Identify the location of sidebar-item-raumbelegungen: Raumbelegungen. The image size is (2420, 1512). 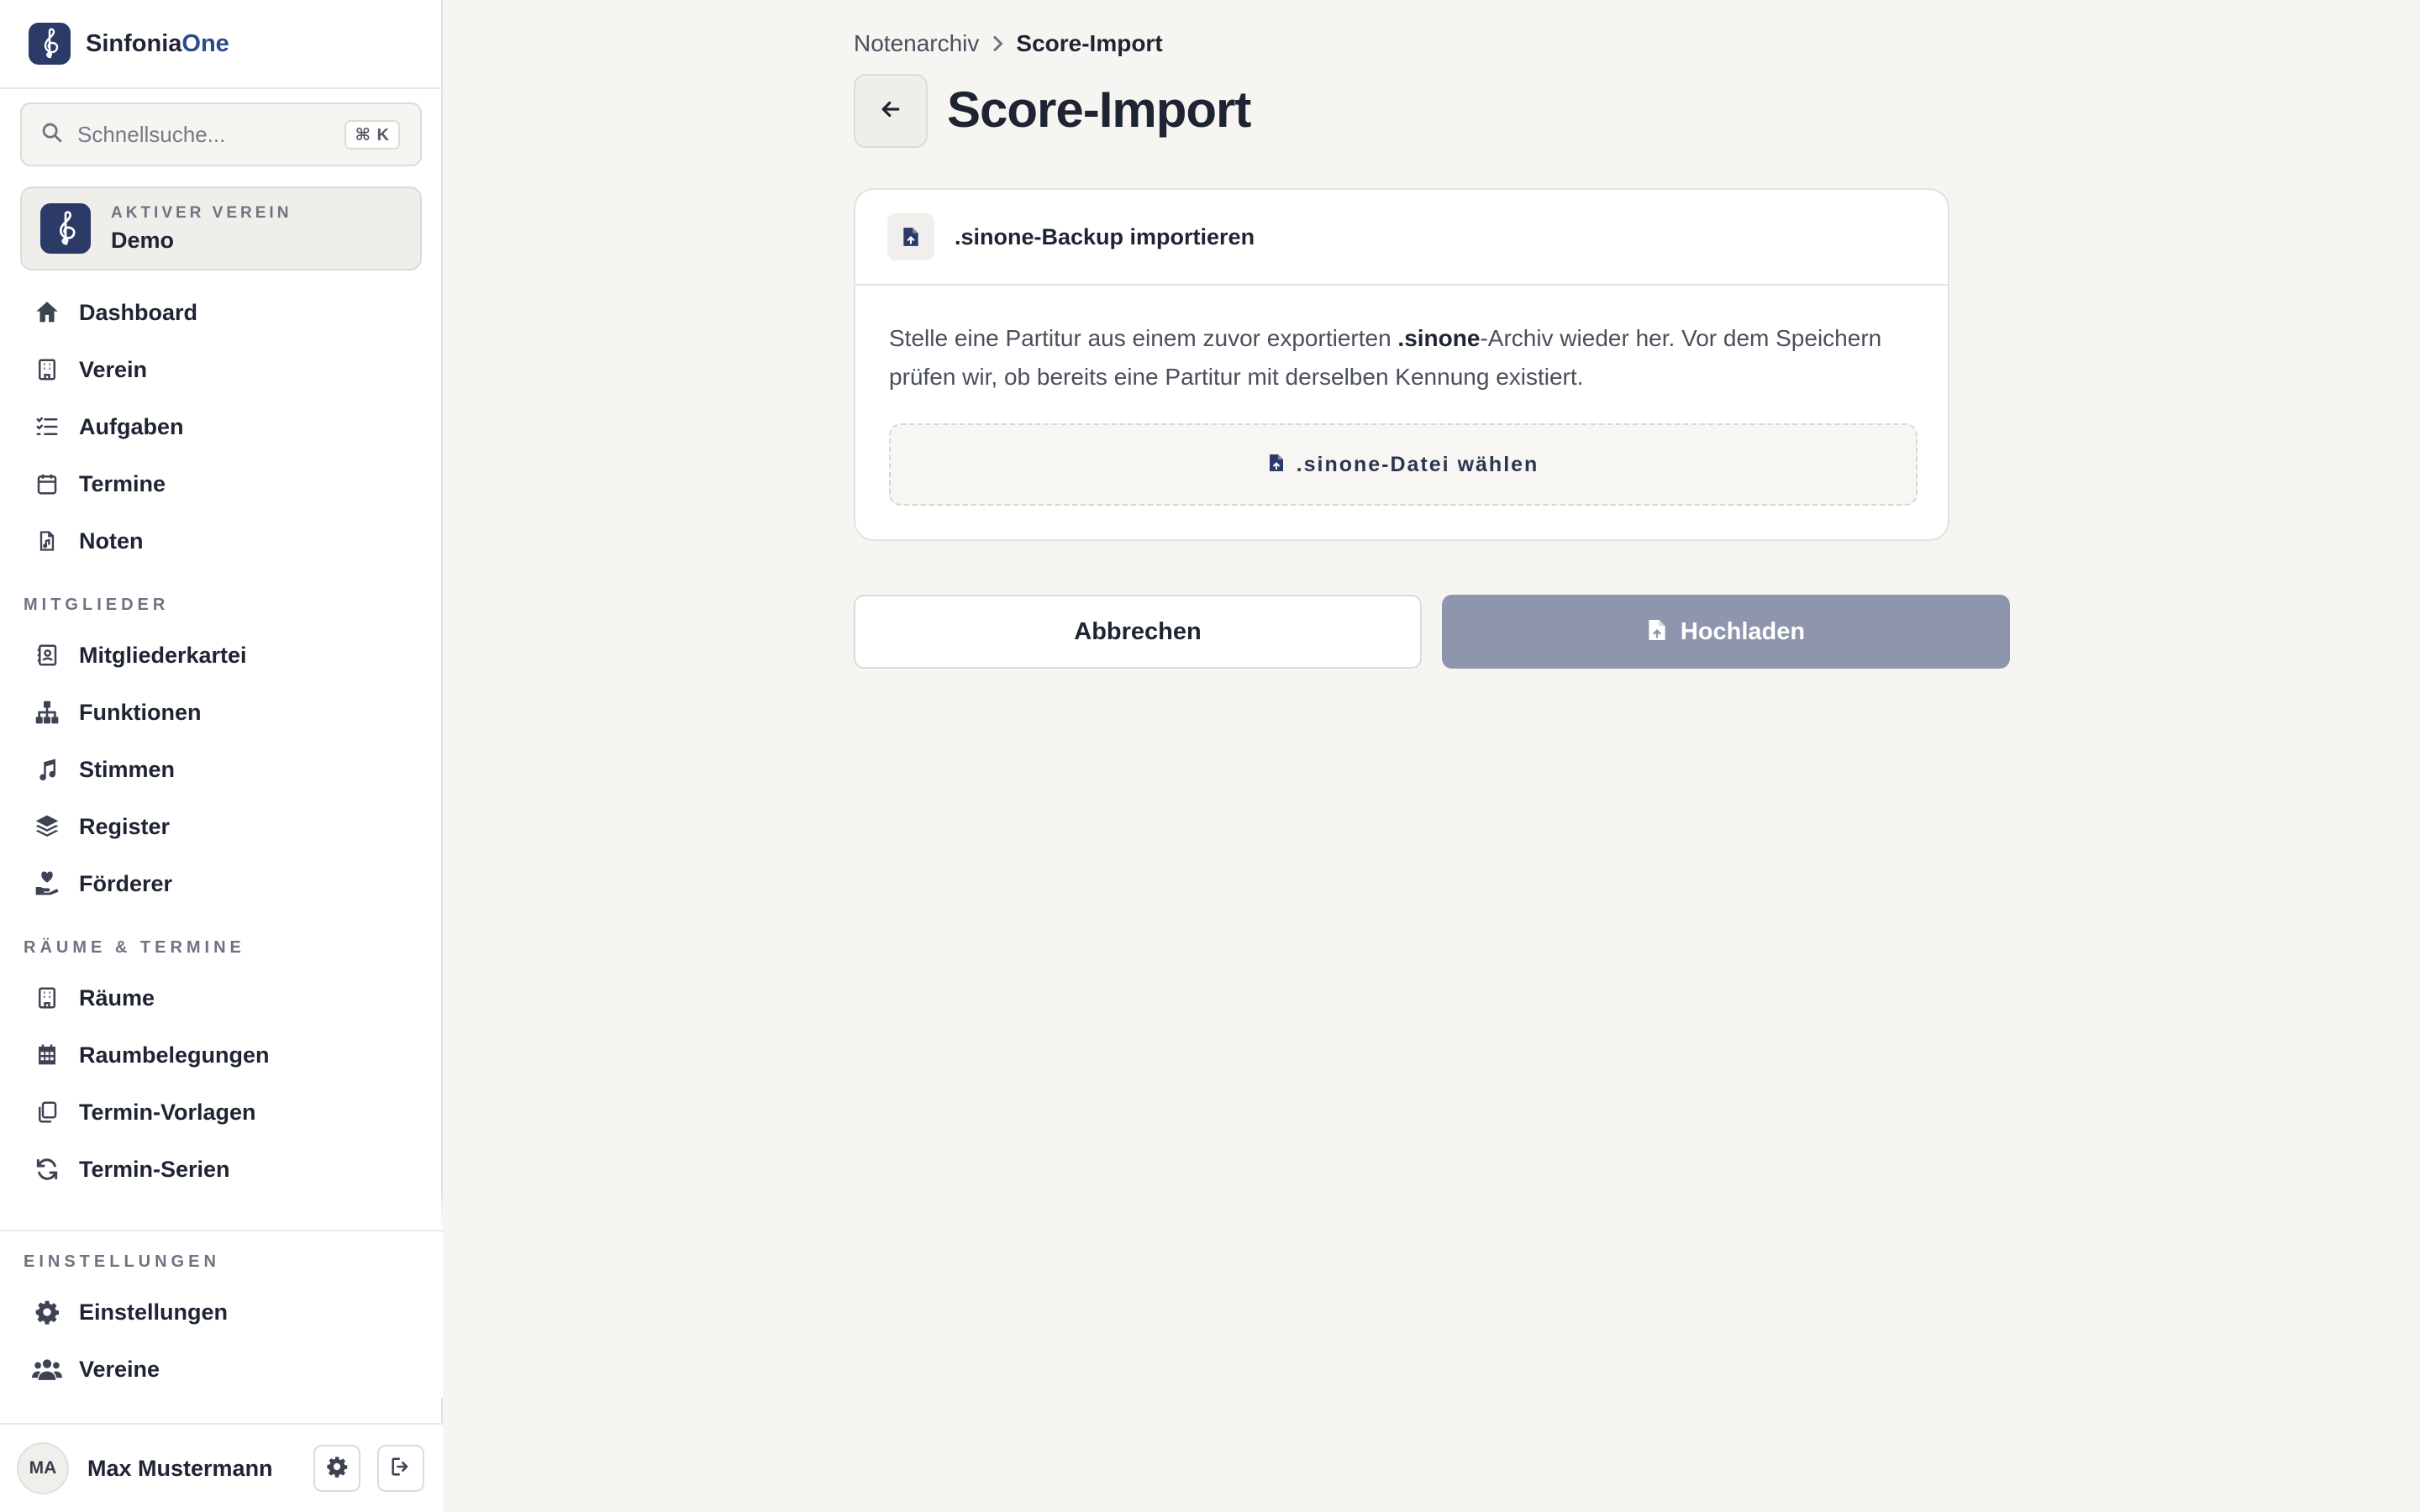
(221, 1055).